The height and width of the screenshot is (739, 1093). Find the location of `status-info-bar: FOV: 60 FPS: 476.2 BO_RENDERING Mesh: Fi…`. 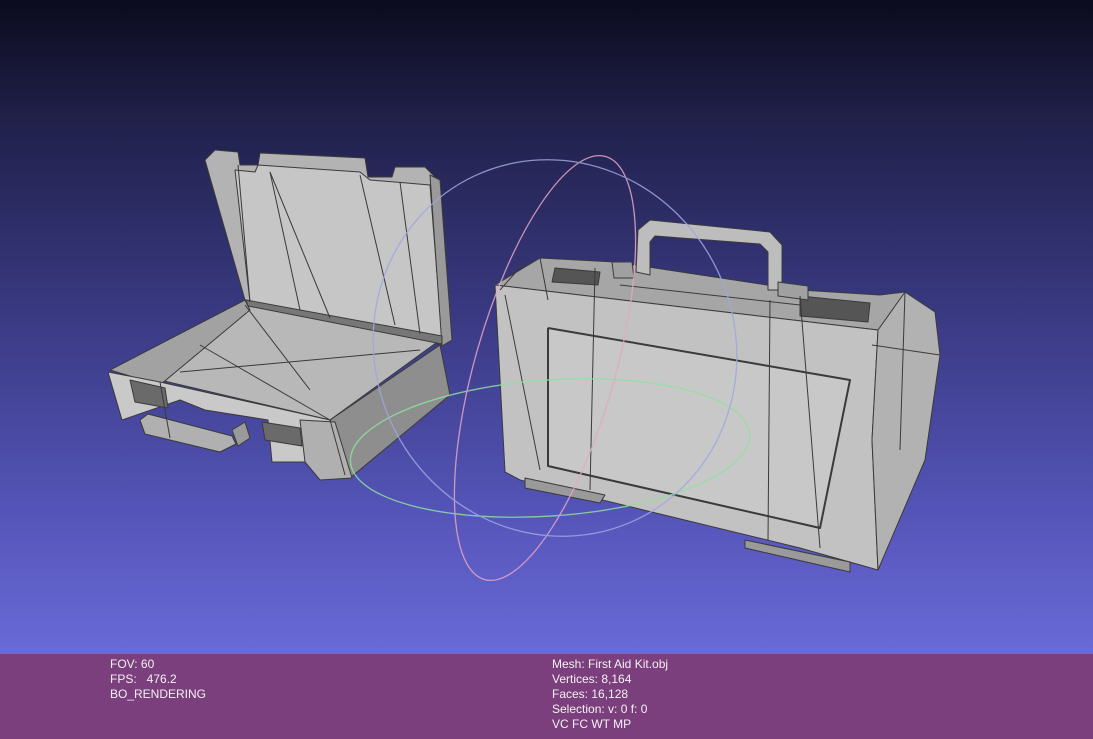

status-info-bar: FOV: 60 FPS: 476.2 BO_RENDERING Mesh: Fi… is located at coordinates (546, 696).